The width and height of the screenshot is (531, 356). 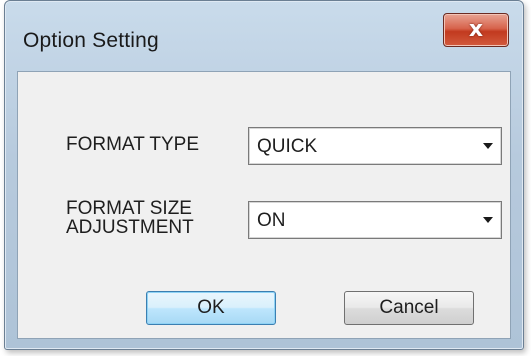 I want to click on format-size-dropdown: ON, so click(x=375, y=220).